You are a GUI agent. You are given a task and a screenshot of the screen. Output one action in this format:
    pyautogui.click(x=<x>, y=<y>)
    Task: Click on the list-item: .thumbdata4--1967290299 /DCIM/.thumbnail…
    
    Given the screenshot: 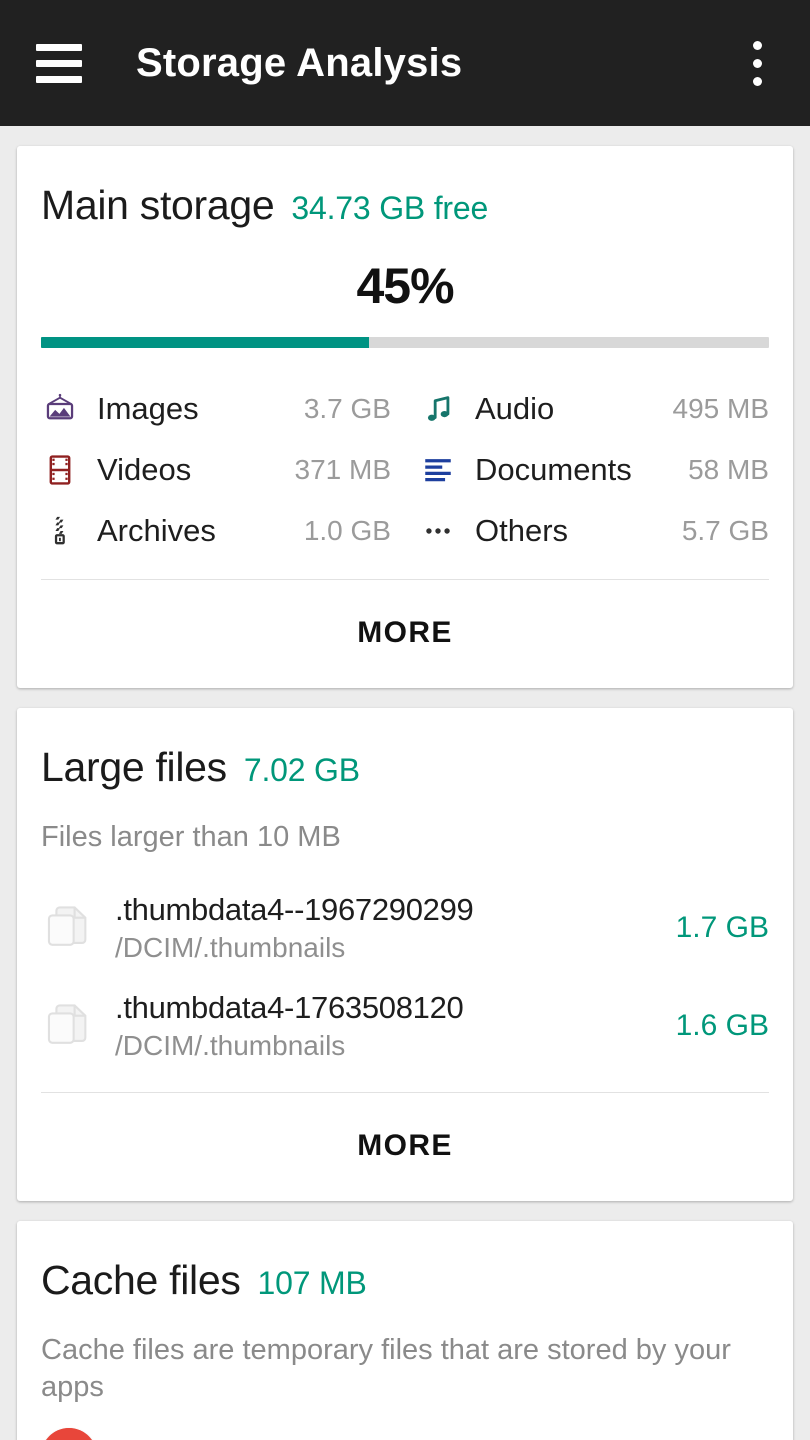 What is the action you would take?
    pyautogui.click(x=405, y=927)
    